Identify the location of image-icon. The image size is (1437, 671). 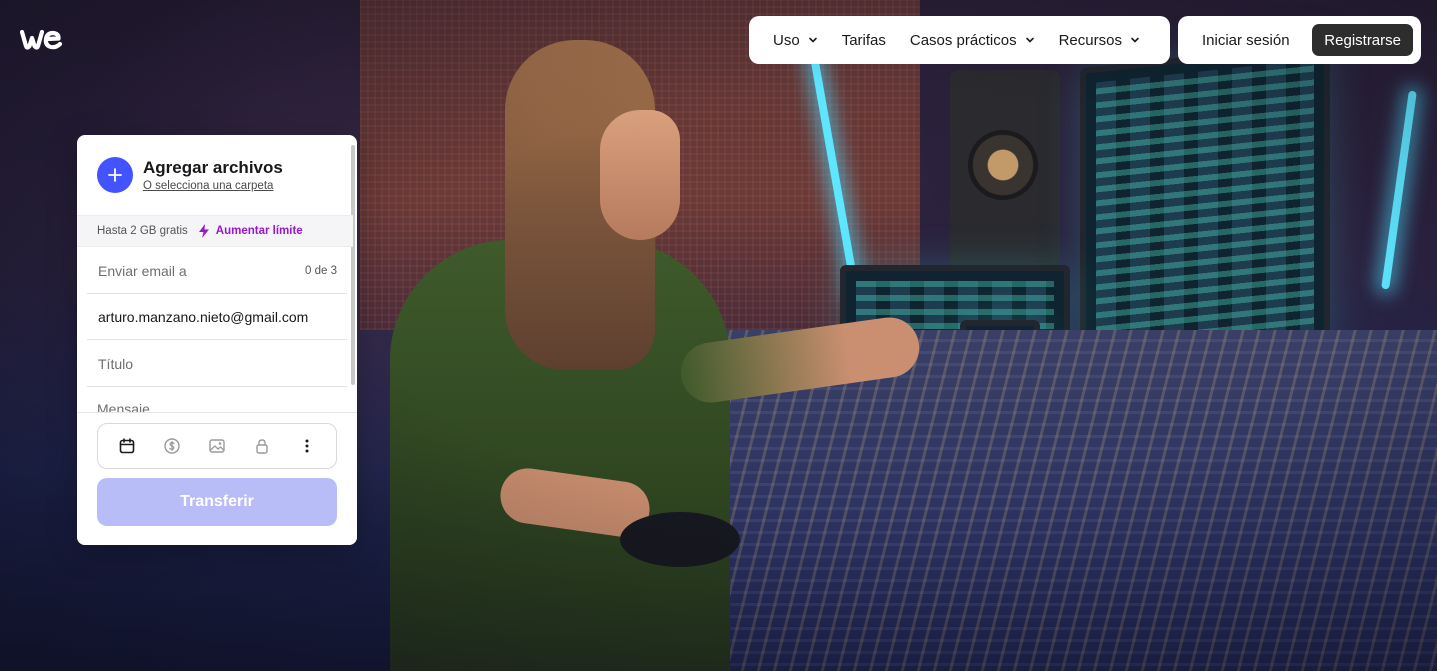
(217, 446).